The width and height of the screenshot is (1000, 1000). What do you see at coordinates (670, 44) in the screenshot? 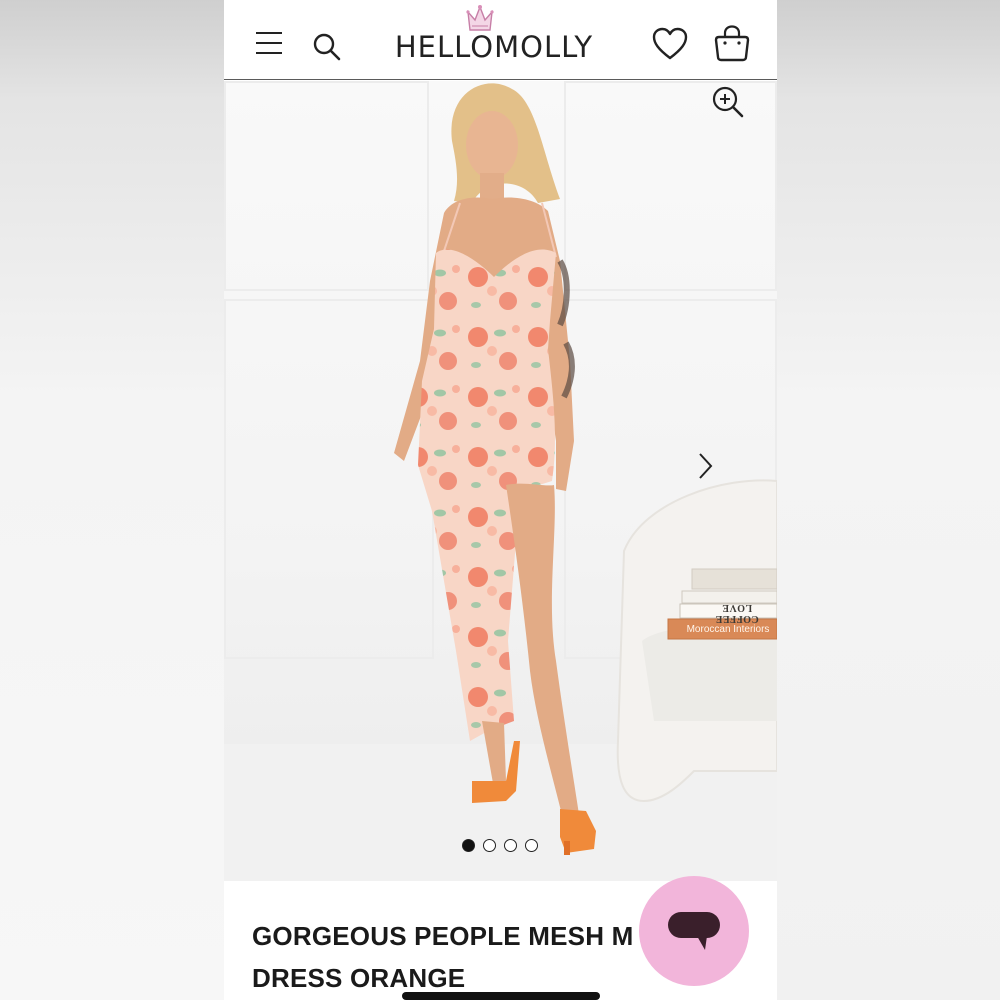
I see `heart-icon` at bounding box center [670, 44].